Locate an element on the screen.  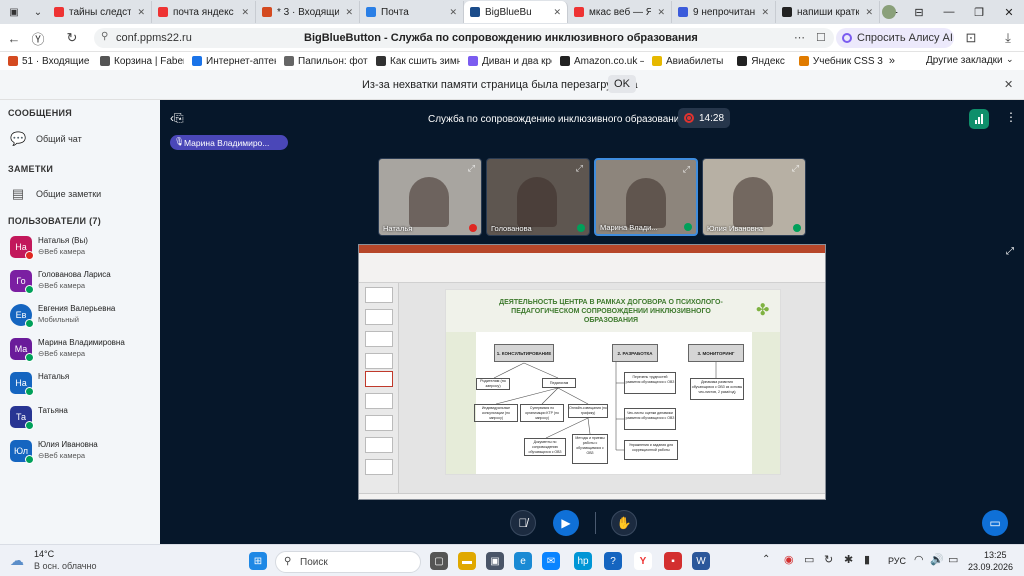
bookmark-item: Интернет-аптека is located at coordinates (230, 61).